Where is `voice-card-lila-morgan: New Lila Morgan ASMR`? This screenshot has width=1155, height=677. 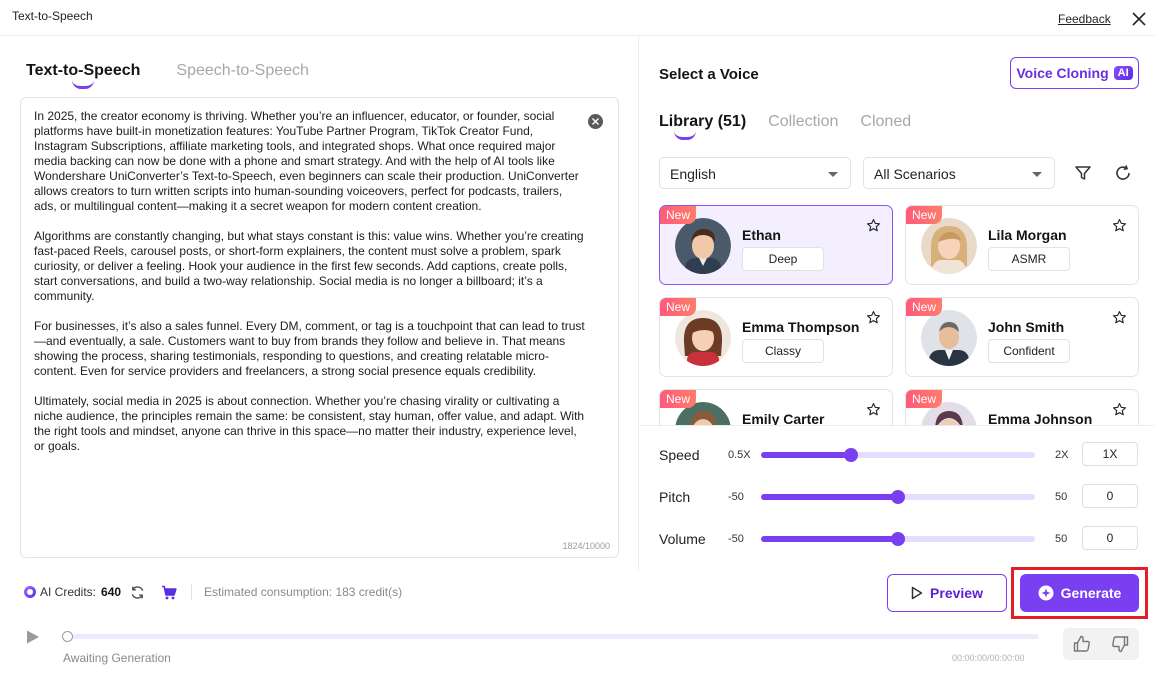 voice-card-lila-morgan: New Lila Morgan ASMR is located at coordinates (1022, 245).